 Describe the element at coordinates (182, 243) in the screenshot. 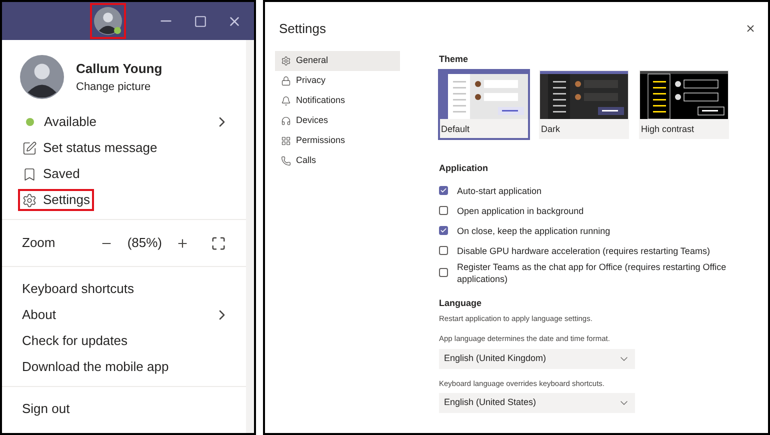

I see `zoom-in-icon` at that location.